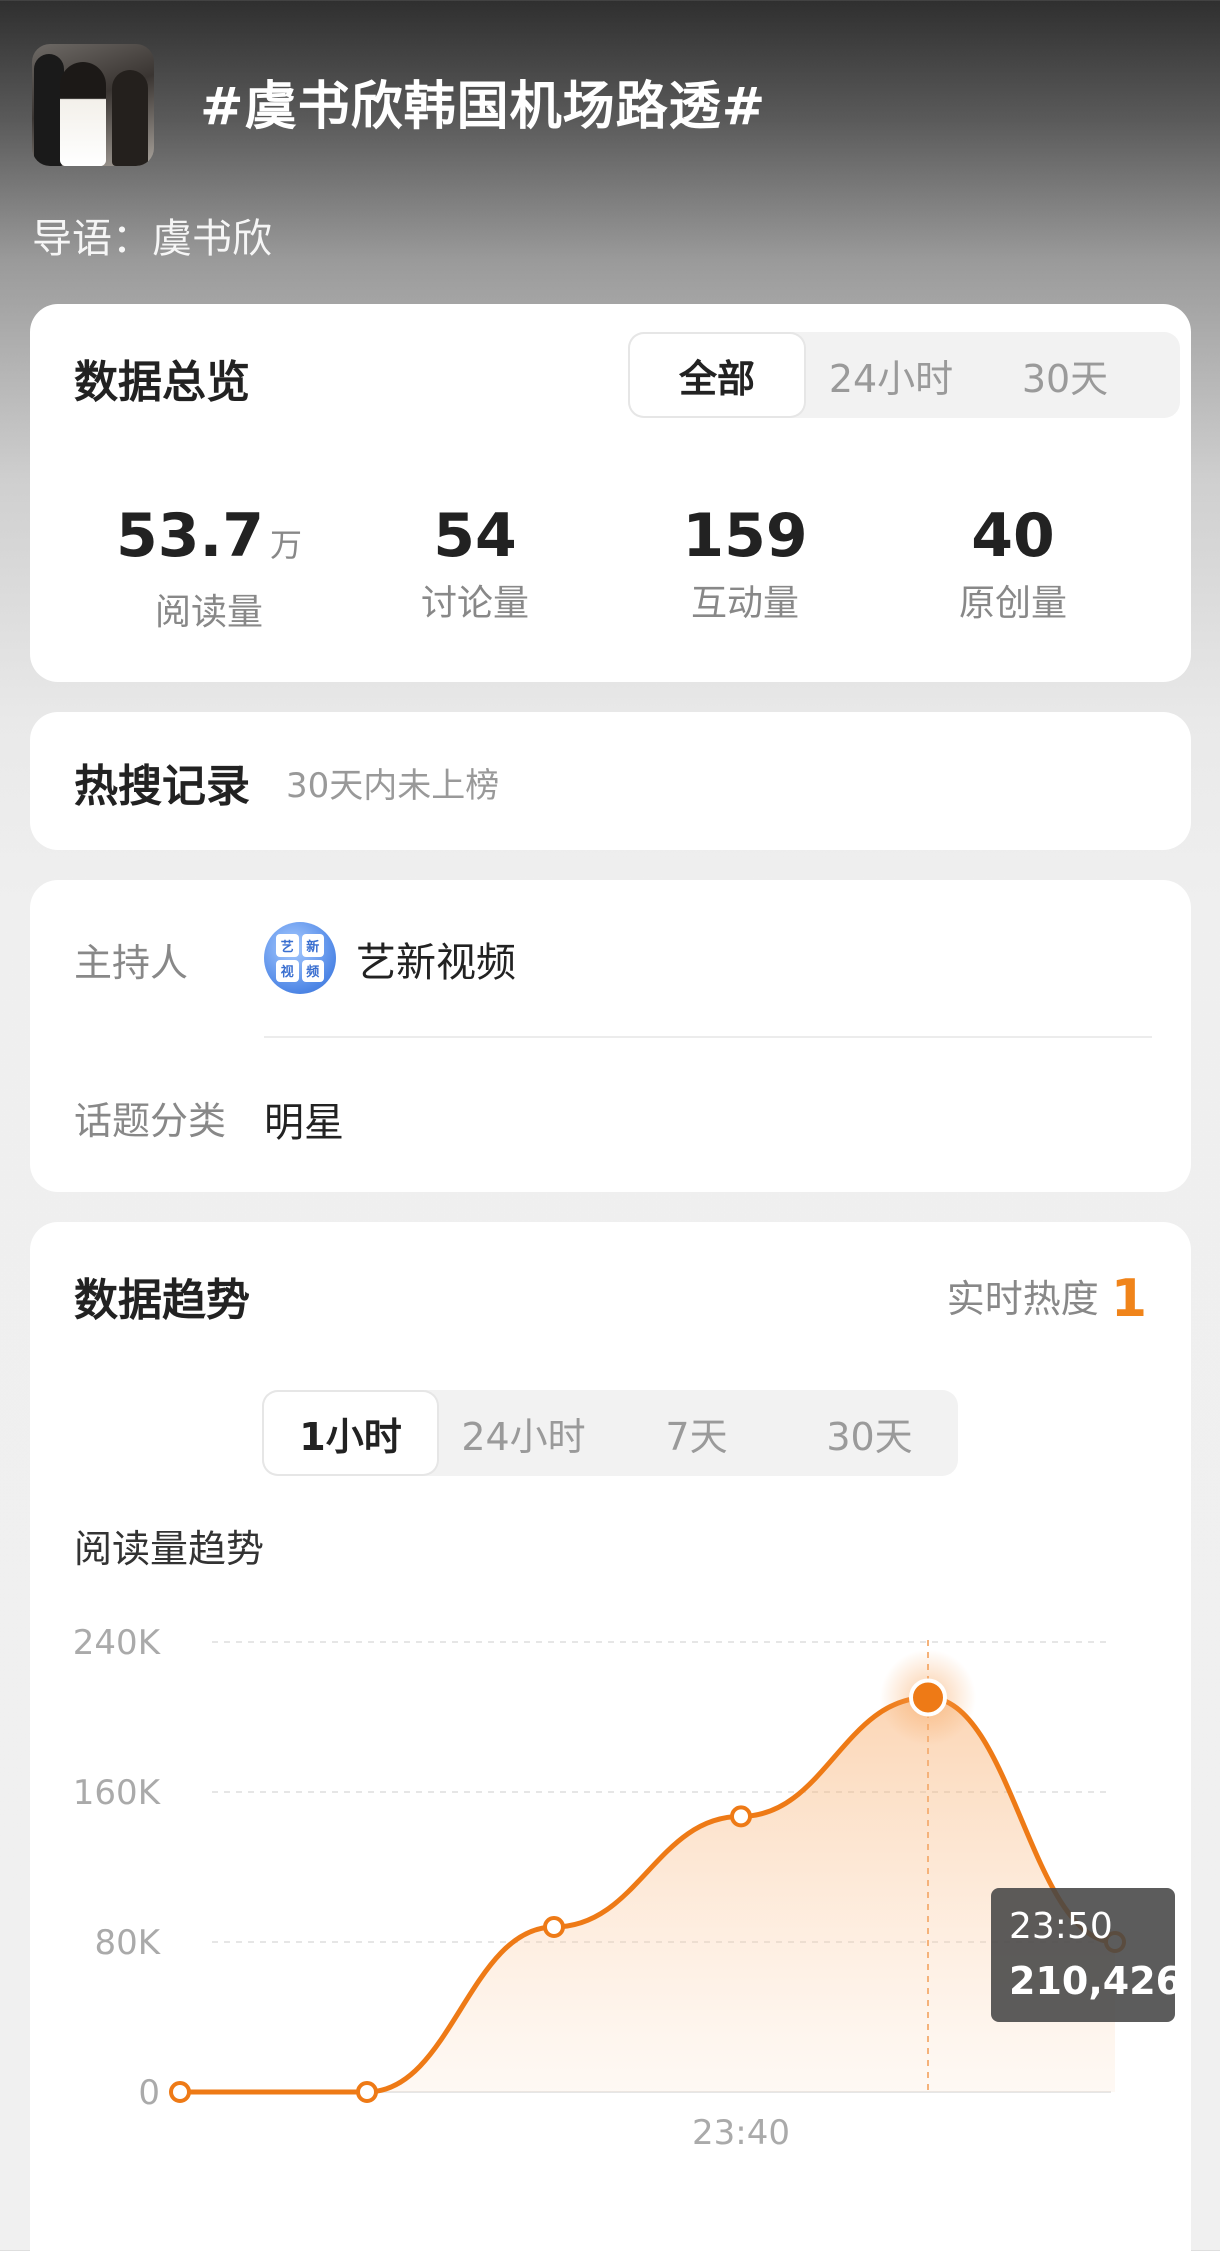 The height and width of the screenshot is (2251, 1220). I want to click on tooltip-value: 210,426, so click(1095, 1981).